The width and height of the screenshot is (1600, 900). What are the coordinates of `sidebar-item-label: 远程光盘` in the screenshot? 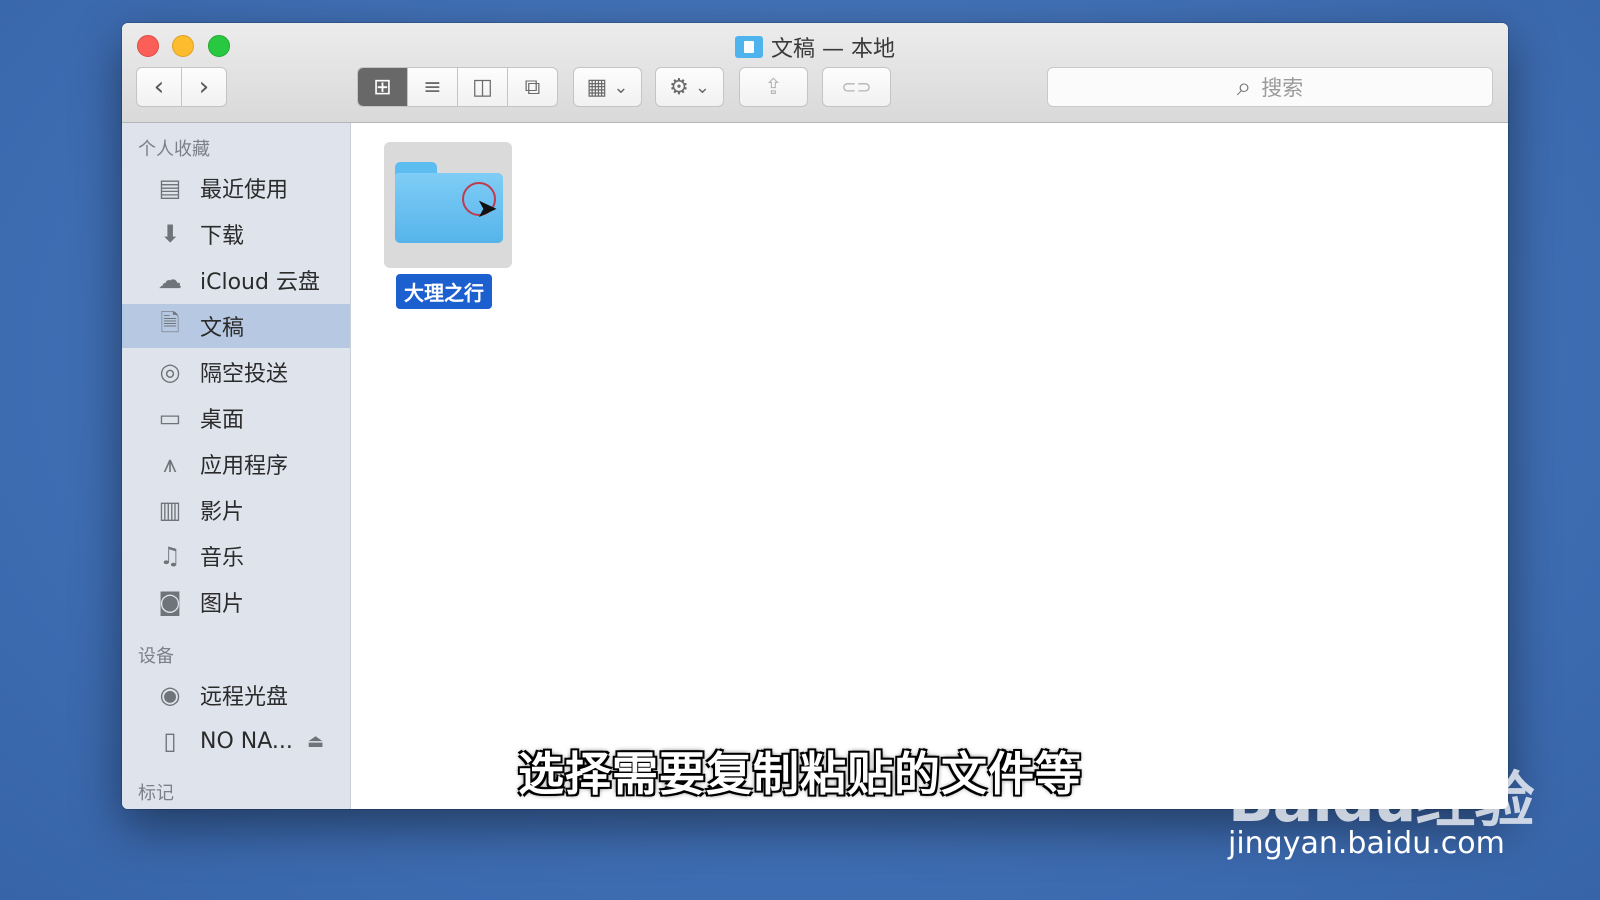 It's located at (244, 697).